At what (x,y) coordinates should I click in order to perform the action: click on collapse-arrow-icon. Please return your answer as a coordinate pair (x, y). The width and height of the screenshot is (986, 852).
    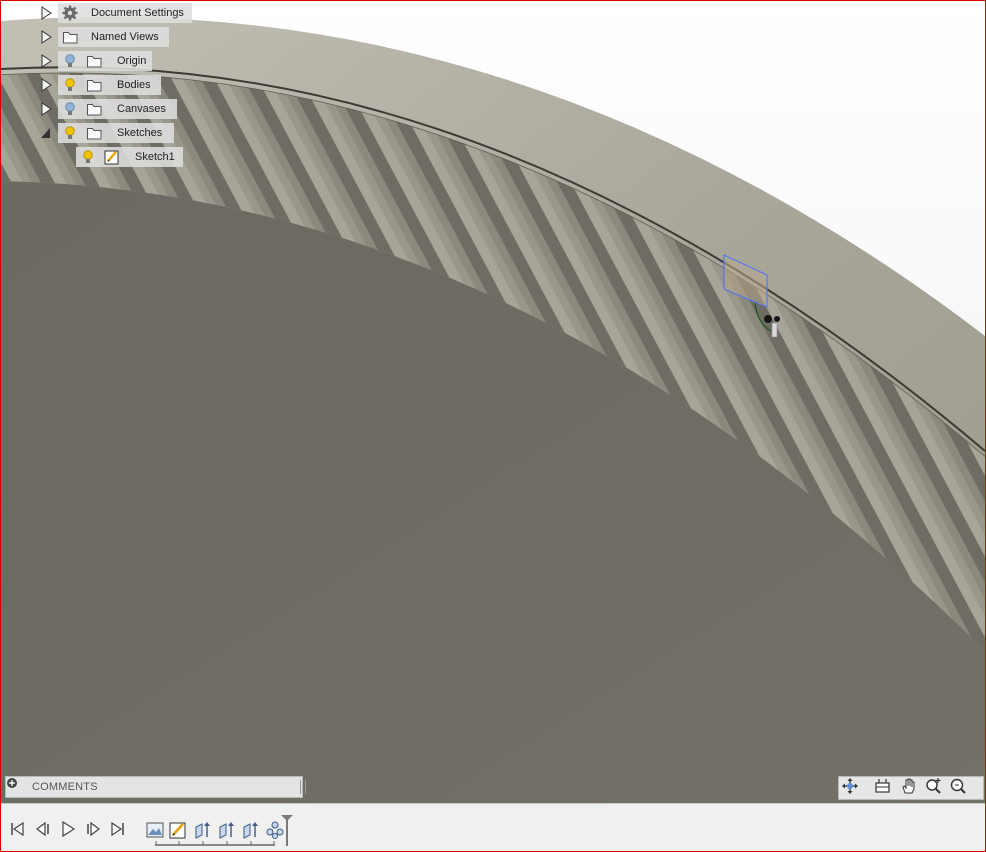
    Looking at the image, I should click on (46, 133).